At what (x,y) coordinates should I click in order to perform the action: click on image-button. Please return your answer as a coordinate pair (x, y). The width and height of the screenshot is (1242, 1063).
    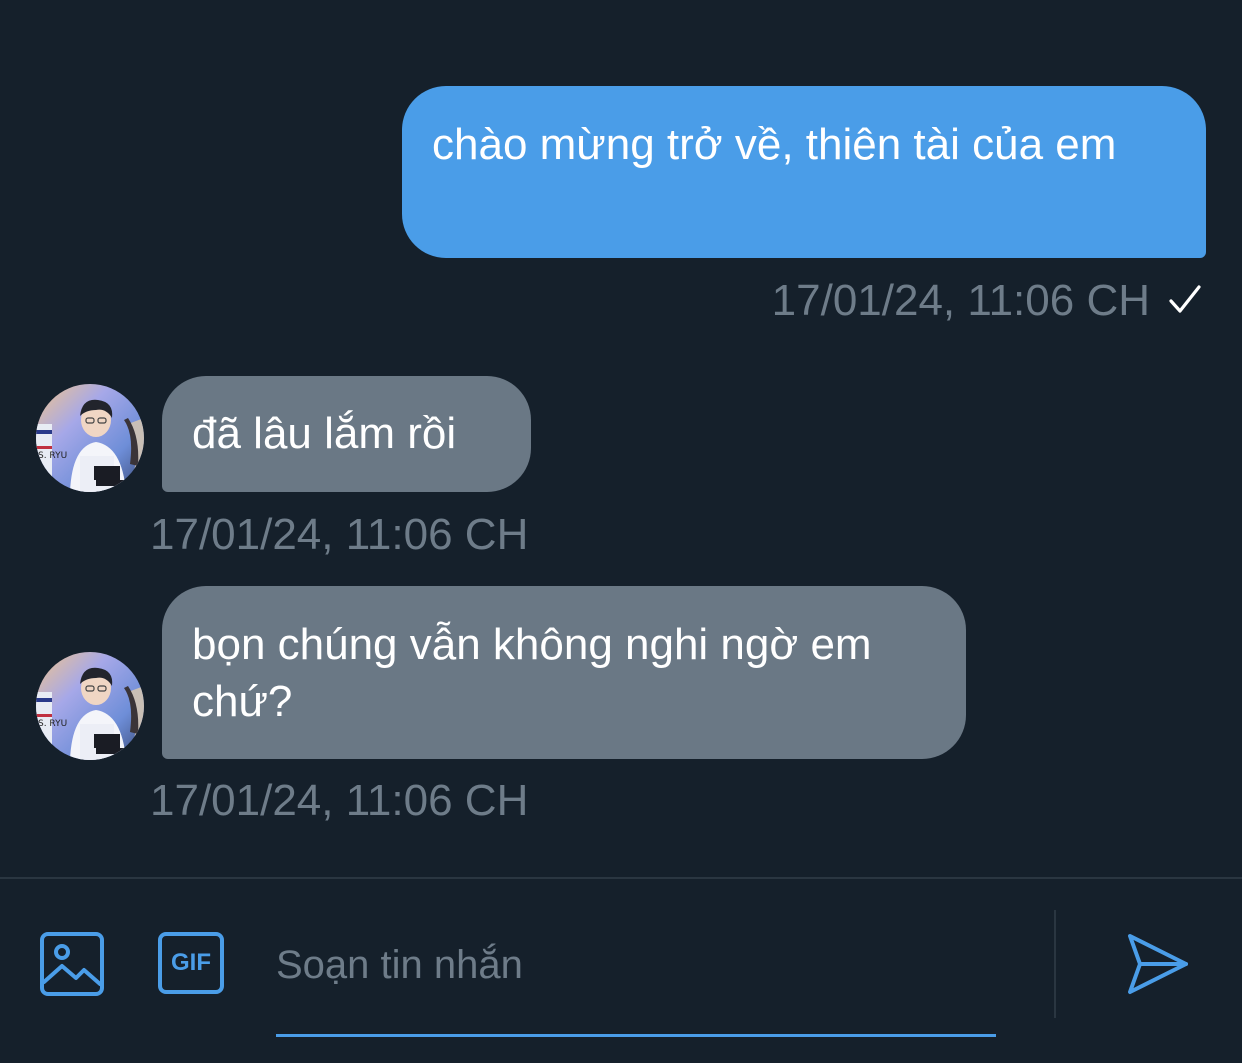
    Looking at the image, I should click on (72, 964).